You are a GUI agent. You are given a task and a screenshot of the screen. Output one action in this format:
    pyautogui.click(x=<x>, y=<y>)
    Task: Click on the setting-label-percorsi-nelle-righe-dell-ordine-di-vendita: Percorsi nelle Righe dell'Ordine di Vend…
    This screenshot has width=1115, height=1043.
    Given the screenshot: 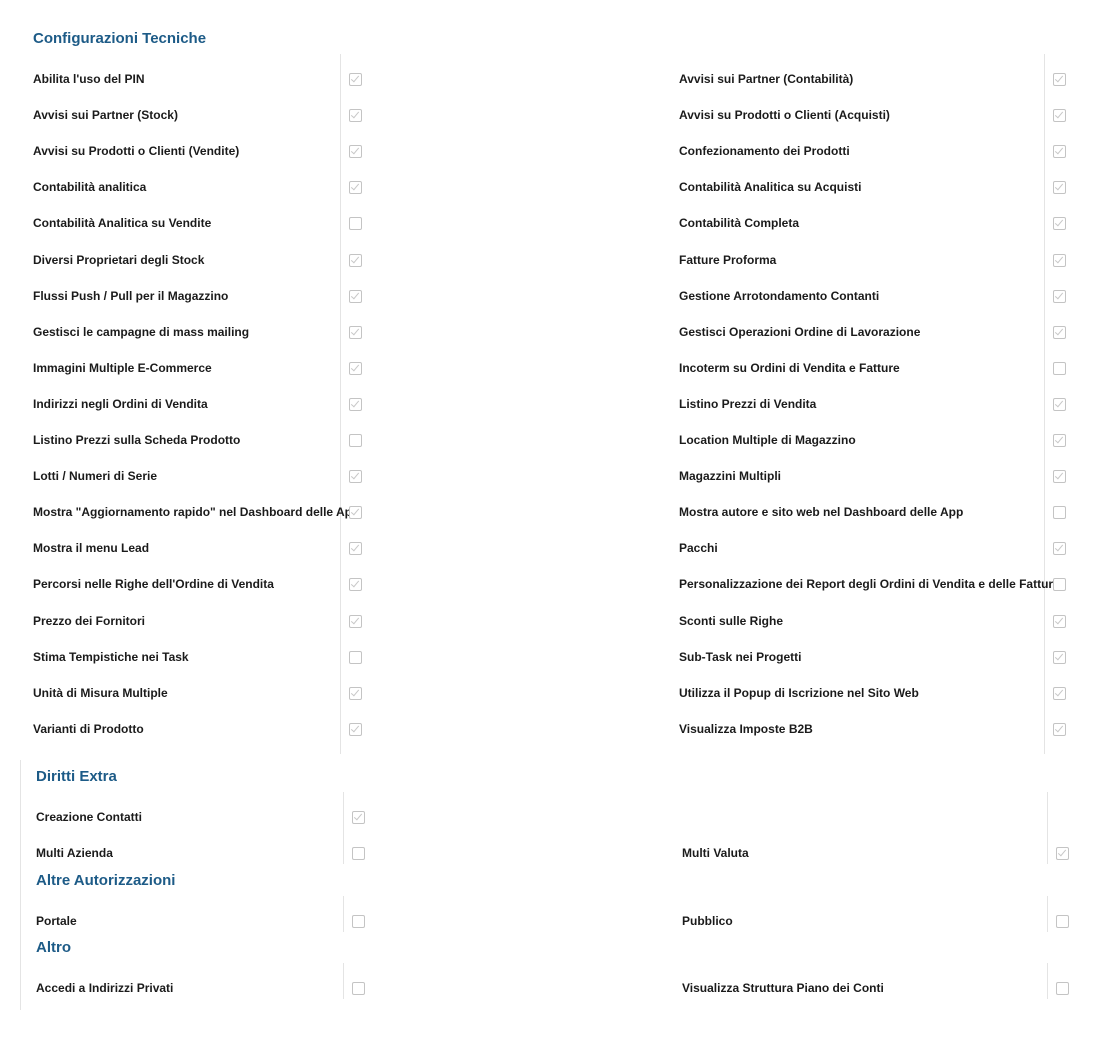 What is the action you would take?
    pyautogui.click(x=153, y=584)
    